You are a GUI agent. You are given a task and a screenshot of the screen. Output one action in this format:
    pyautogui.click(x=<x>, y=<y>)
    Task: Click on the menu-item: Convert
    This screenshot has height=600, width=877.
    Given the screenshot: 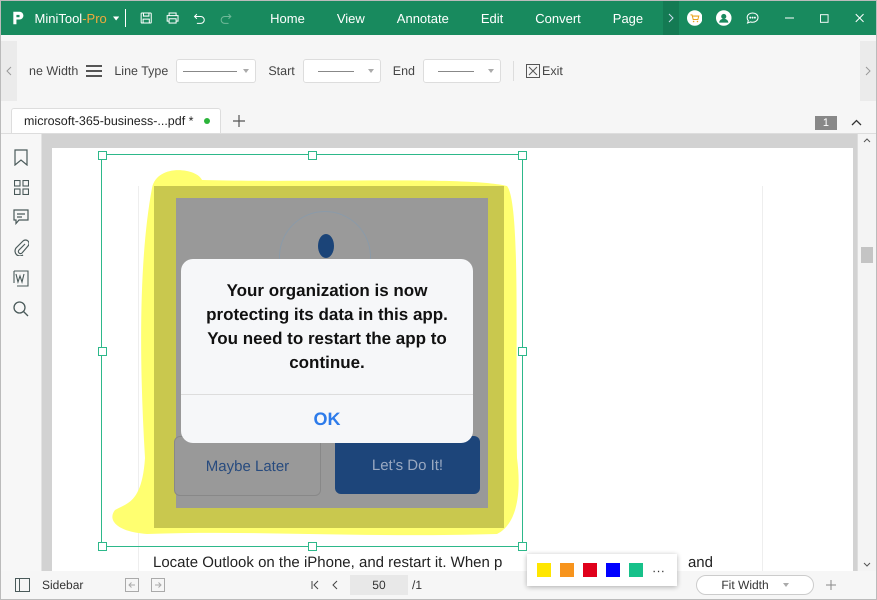 What is the action you would take?
    pyautogui.click(x=558, y=18)
    